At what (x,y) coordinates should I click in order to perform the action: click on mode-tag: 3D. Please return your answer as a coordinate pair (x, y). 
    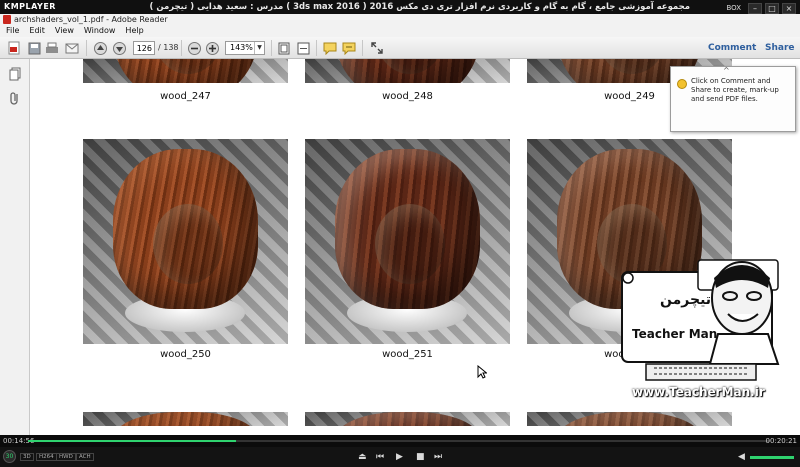
    Looking at the image, I should click on (27, 457).